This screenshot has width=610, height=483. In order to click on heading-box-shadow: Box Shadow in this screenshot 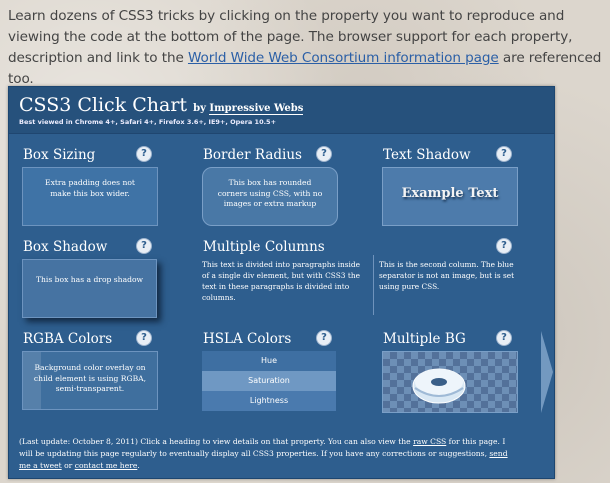, I will do `click(65, 247)`.